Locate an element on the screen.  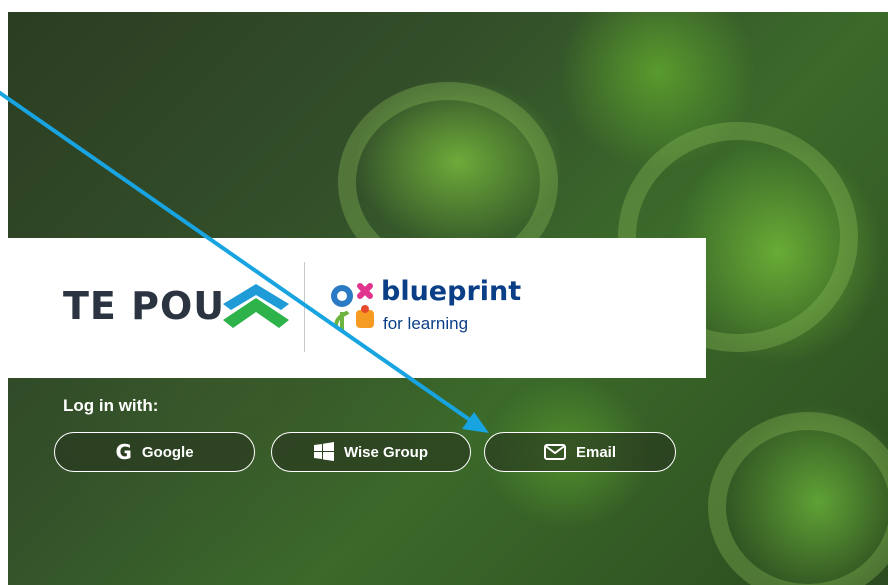
envelope-icon is located at coordinates (554, 452).